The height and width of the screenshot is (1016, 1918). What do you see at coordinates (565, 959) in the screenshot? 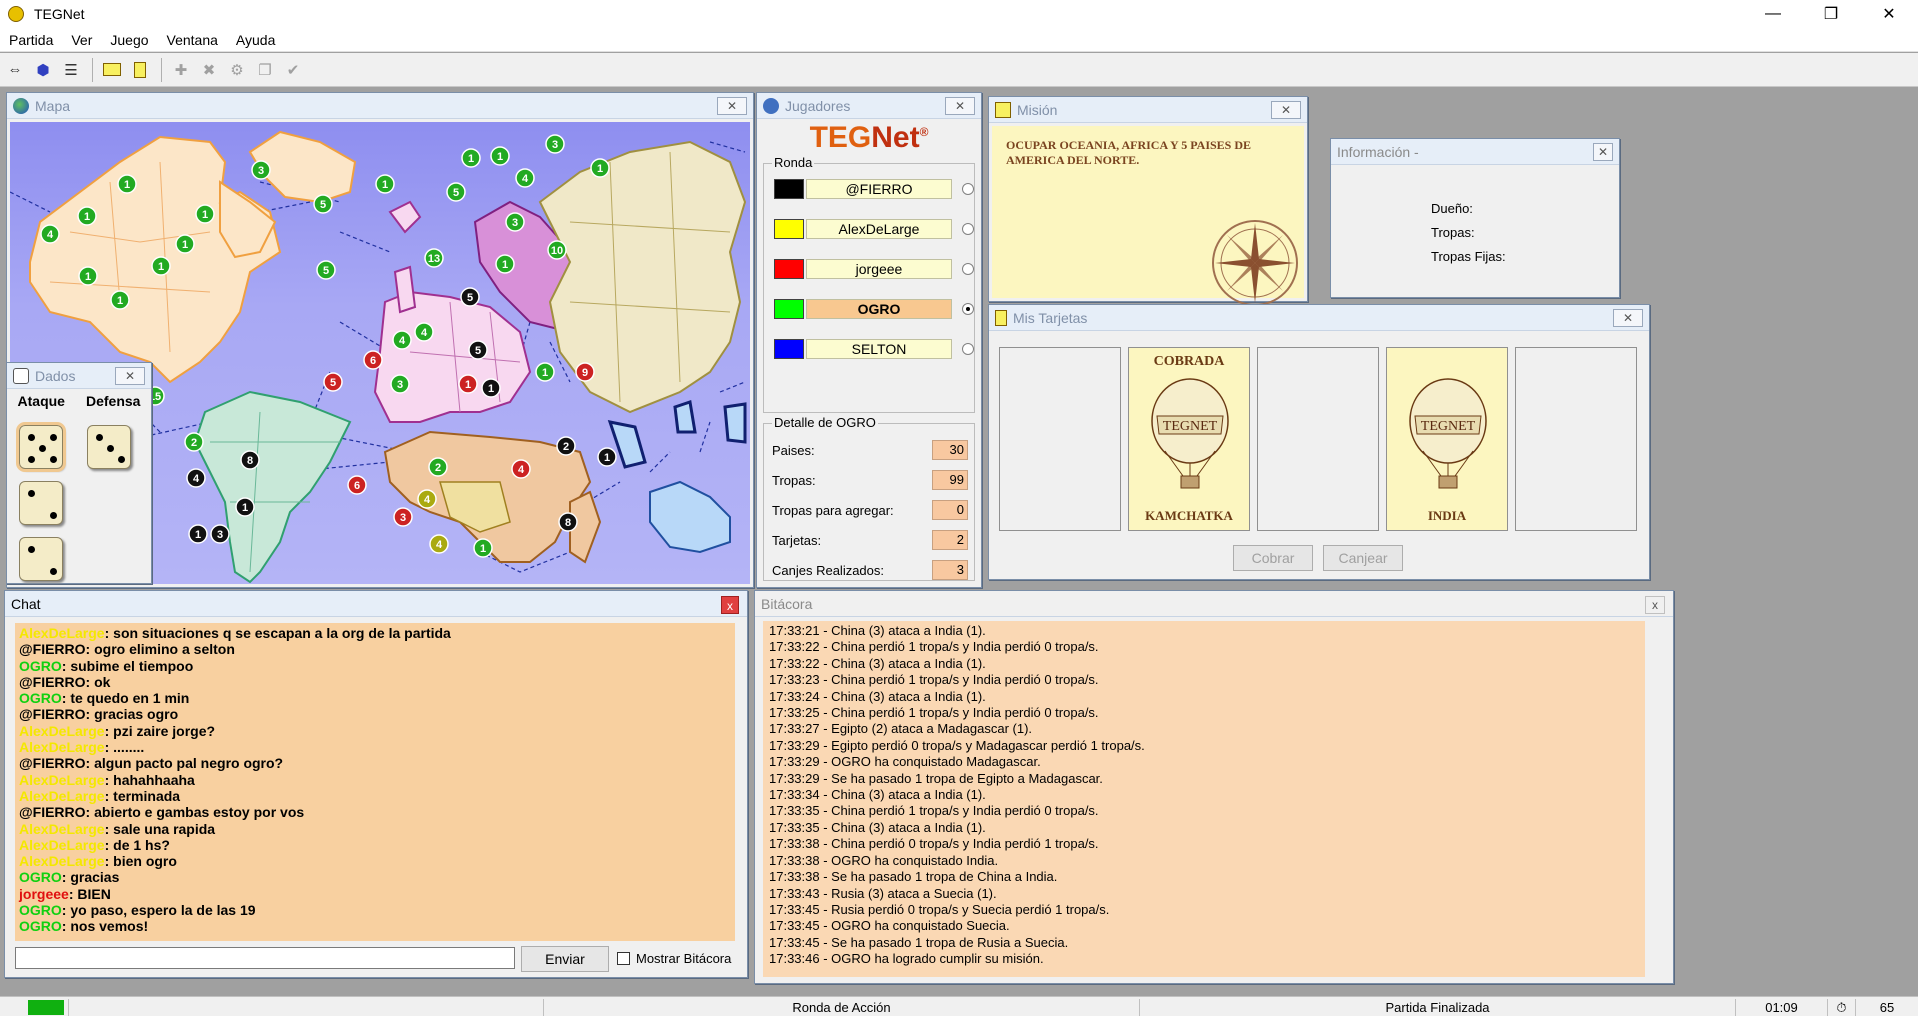
I see `send-button: Enviar` at bounding box center [565, 959].